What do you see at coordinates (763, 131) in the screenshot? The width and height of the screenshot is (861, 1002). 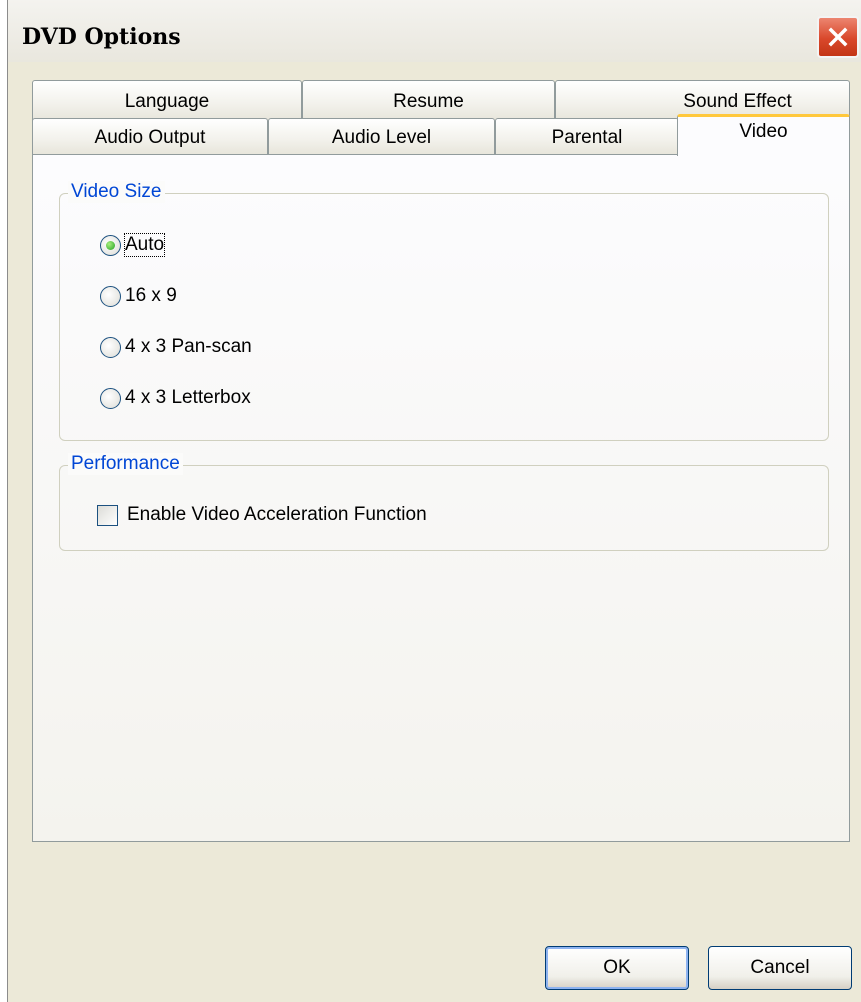 I see `tab-video-label: Video` at bounding box center [763, 131].